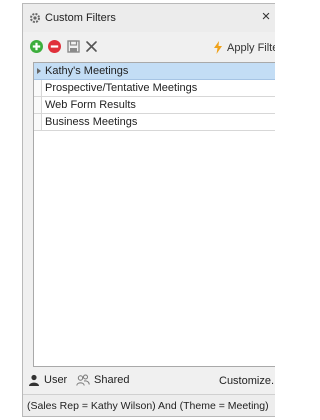 This screenshot has height=420, width=320. I want to click on shared-tab: Shared, so click(102, 380).